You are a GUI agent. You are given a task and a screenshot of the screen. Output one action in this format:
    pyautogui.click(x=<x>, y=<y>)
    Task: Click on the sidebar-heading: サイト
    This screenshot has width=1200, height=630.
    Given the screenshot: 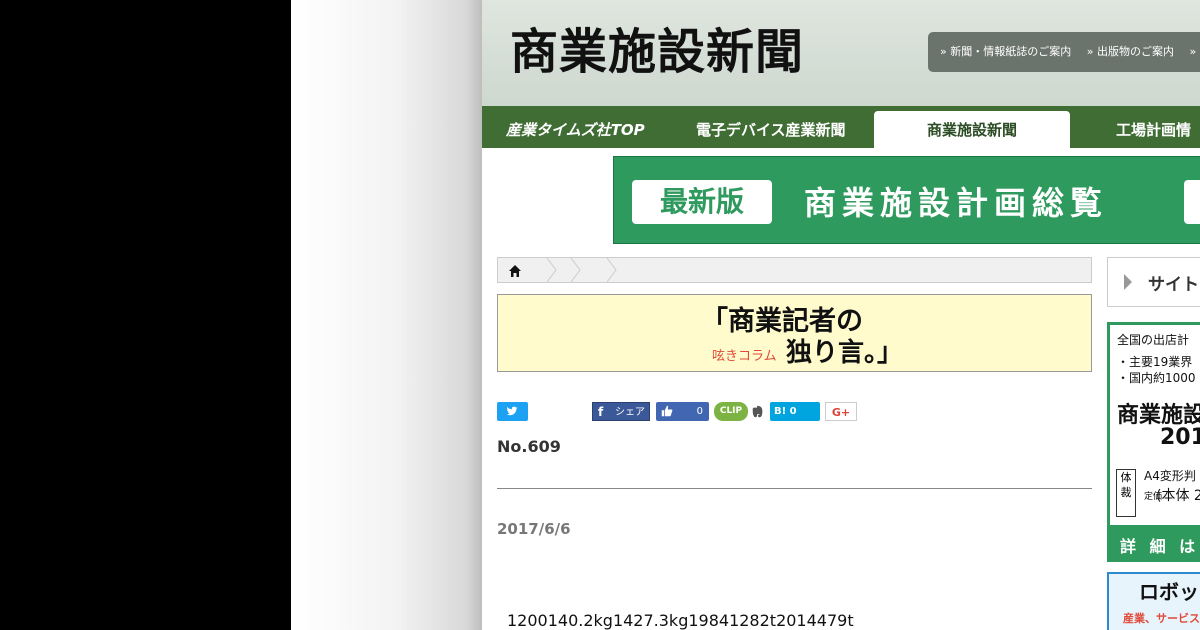 What is the action you would take?
    pyautogui.click(x=1173, y=285)
    